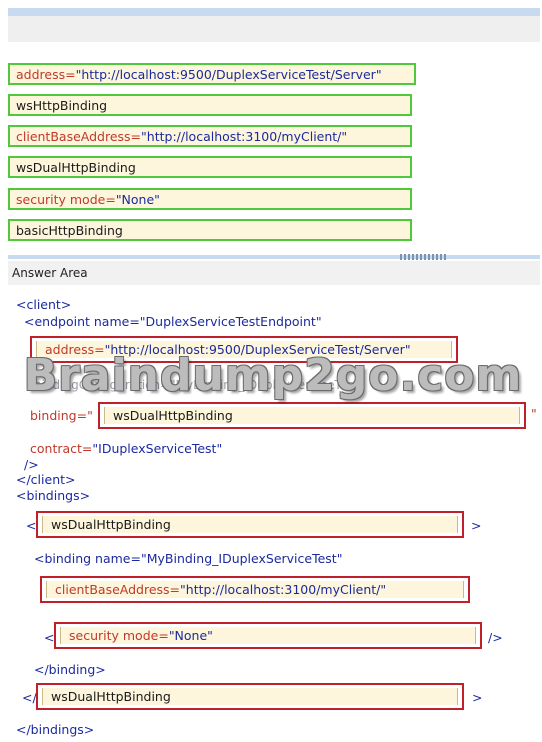 The height and width of the screenshot is (742, 542). What do you see at coordinates (210, 167) in the screenshot?
I see `tile-wsdualhttpbinding: wsDualHttpBinding` at bounding box center [210, 167].